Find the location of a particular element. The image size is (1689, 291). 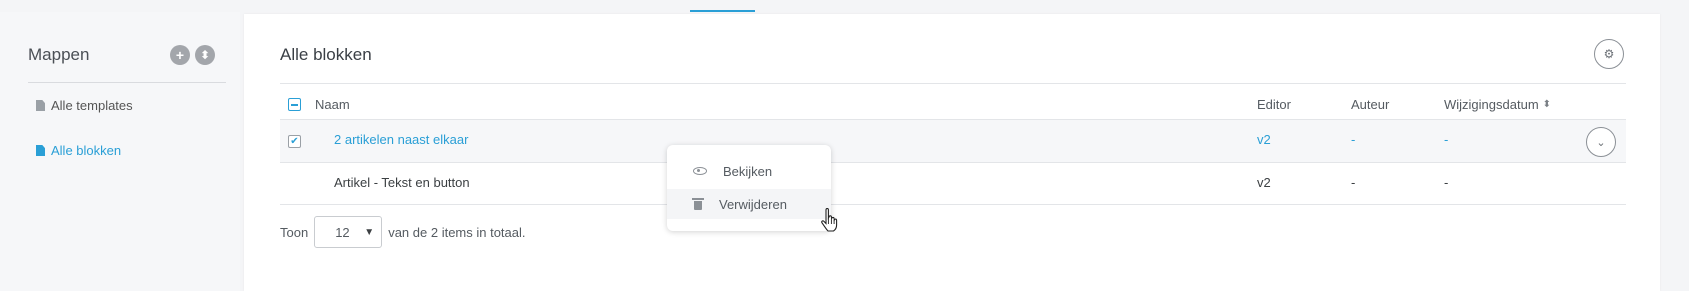

total-items-text: van de 2 items in totaal. is located at coordinates (457, 232).